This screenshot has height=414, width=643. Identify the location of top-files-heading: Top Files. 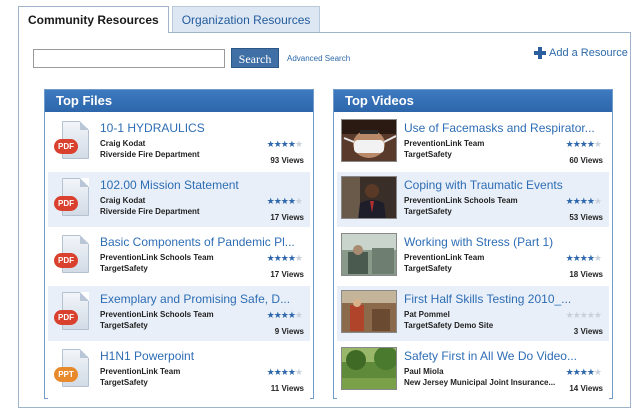
(179, 101).